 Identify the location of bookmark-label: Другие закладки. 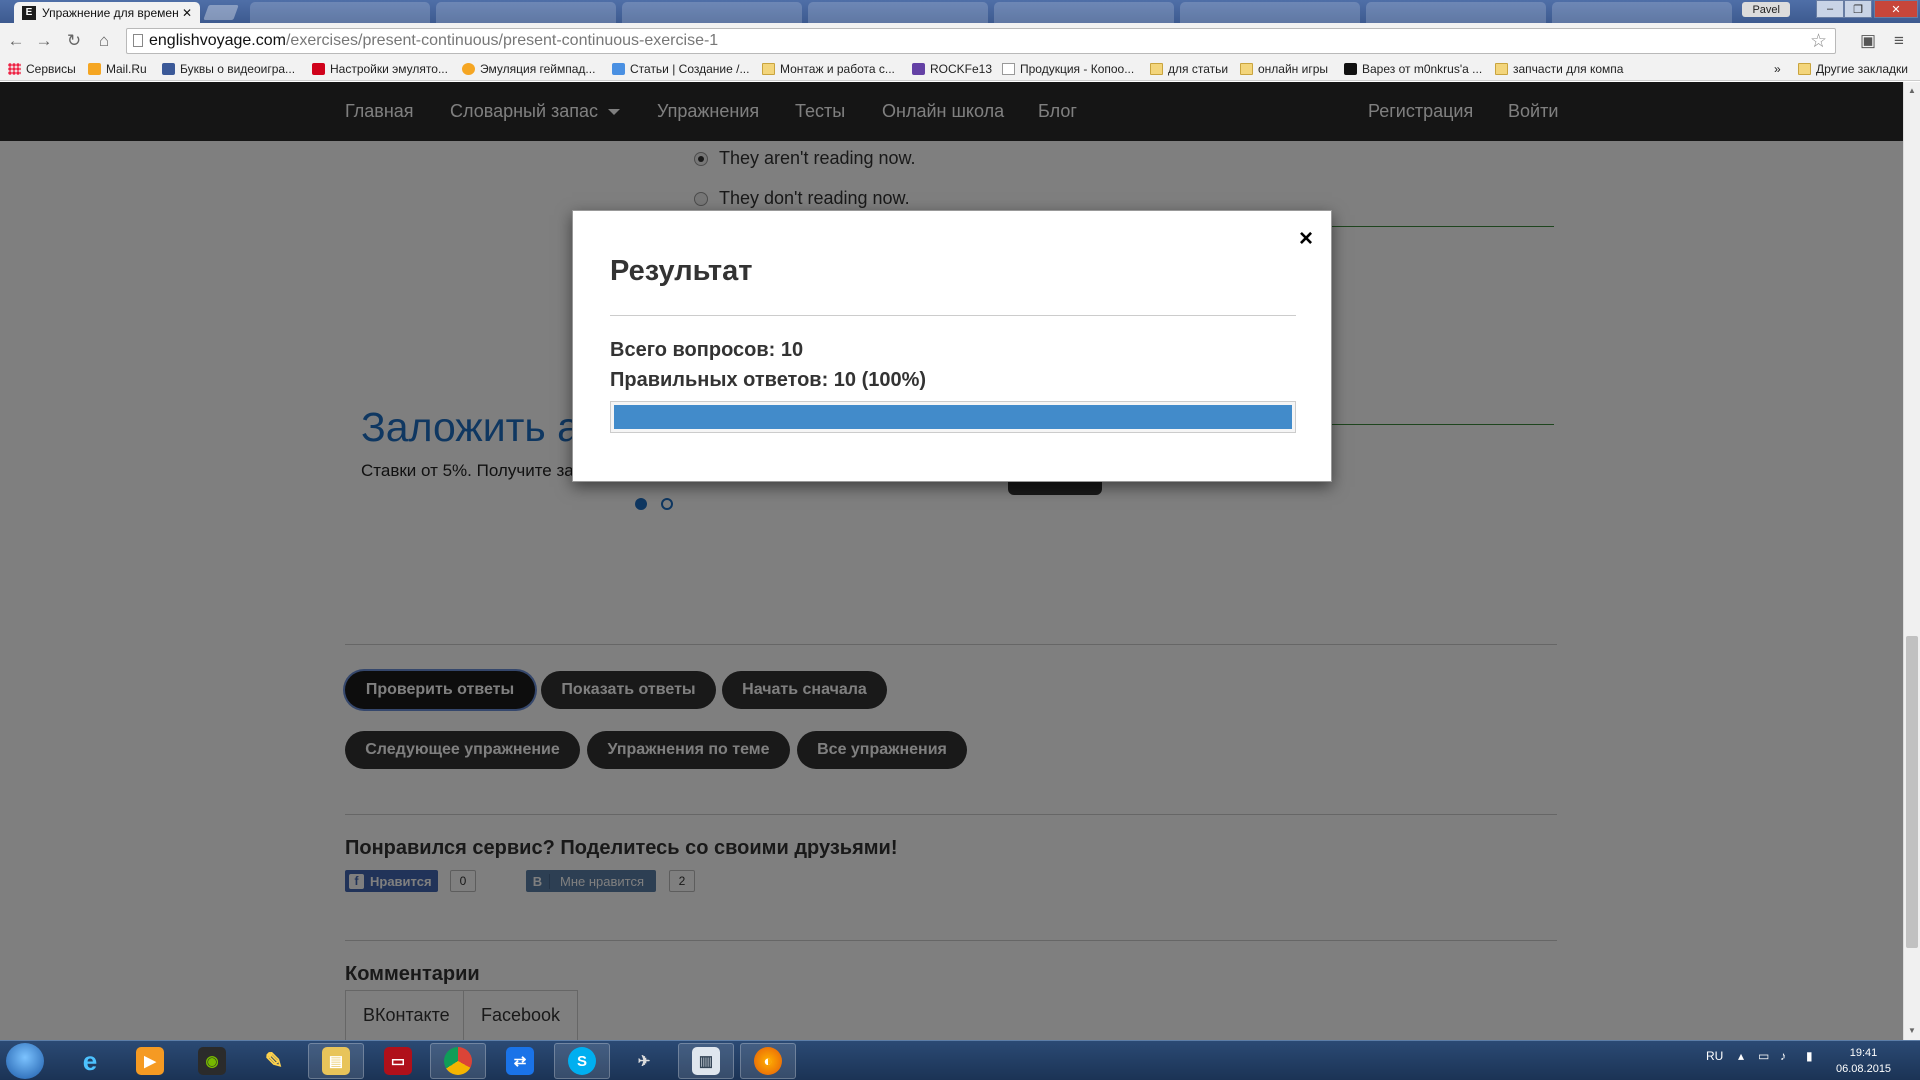
(1862, 69).